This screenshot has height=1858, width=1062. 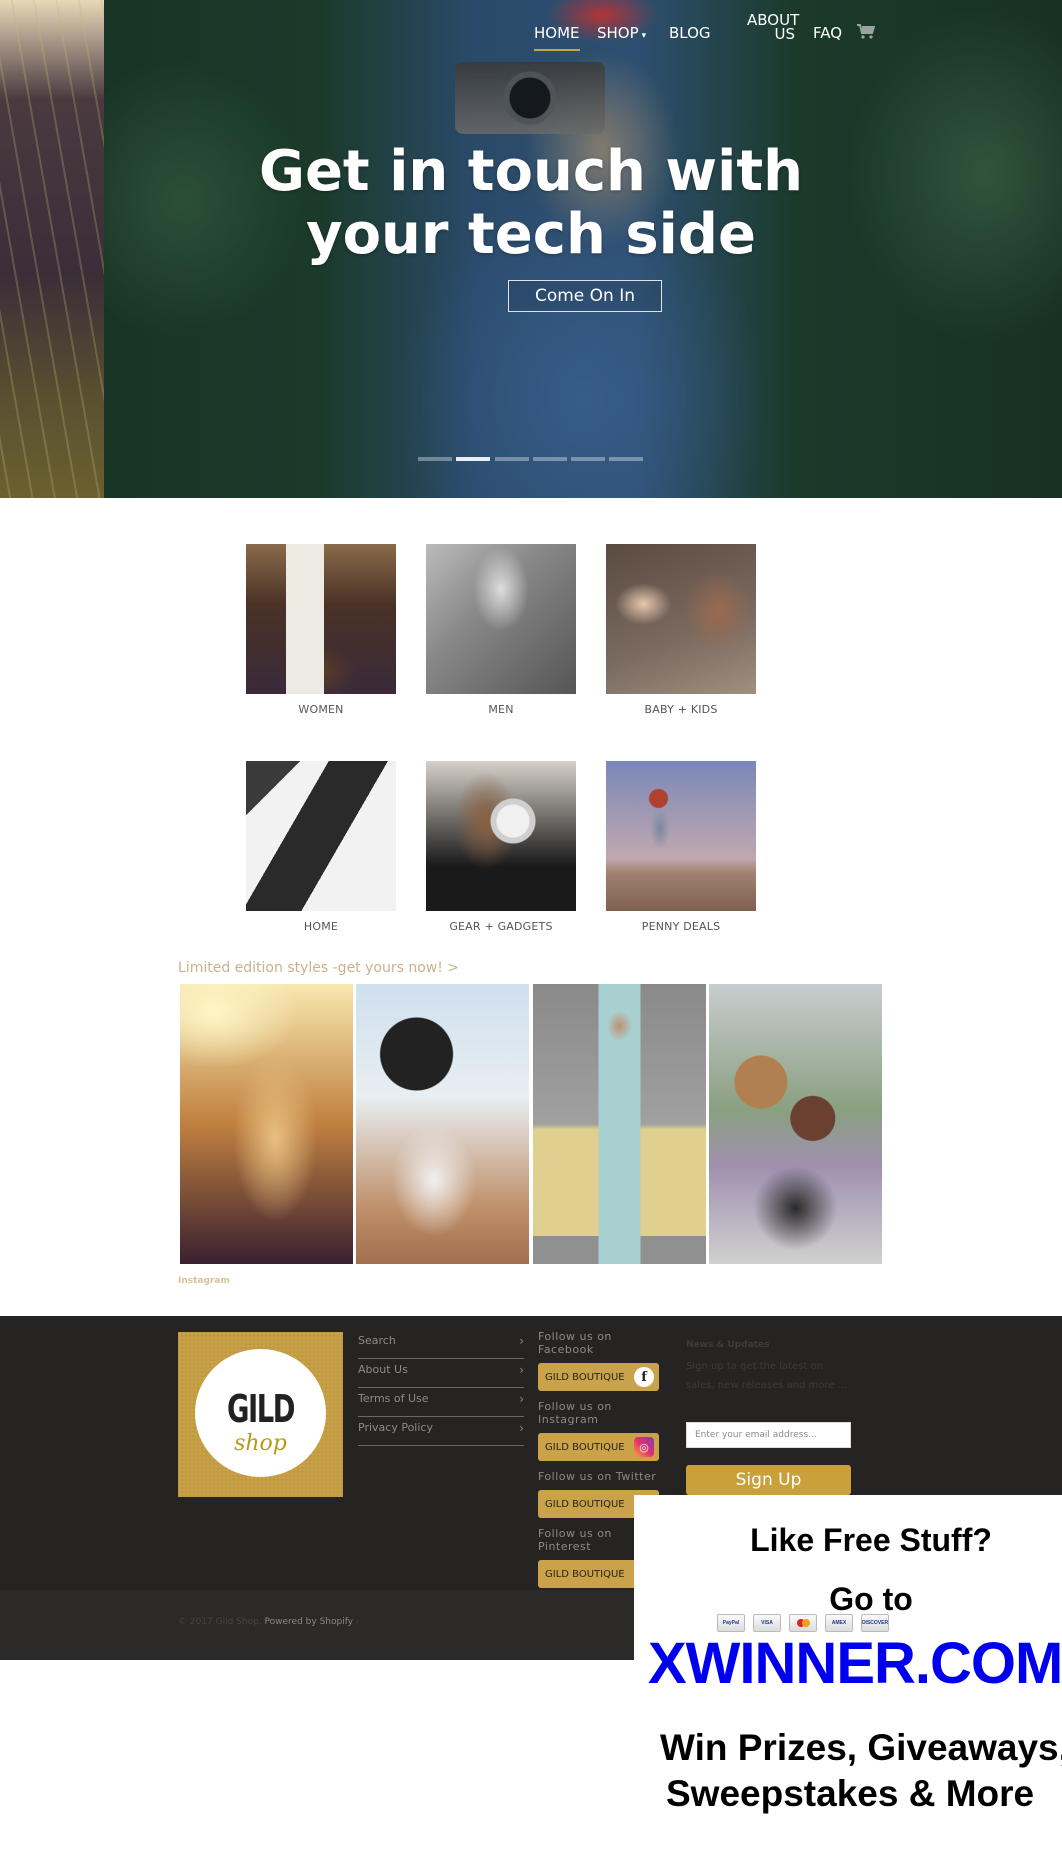 What do you see at coordinates (441, 1373) in the screenshot?
I see `footer-link-about-us: About Us ›` at bounding box center [441, 1373].